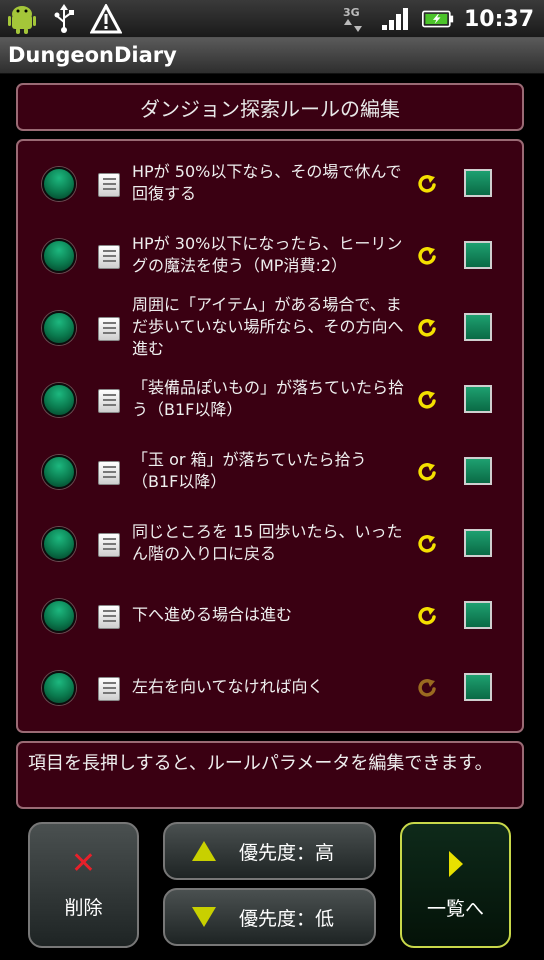 The image size is (544, 960). I want to click on page-title: ダンジョン探索ルールの編集, so click(270, 108).